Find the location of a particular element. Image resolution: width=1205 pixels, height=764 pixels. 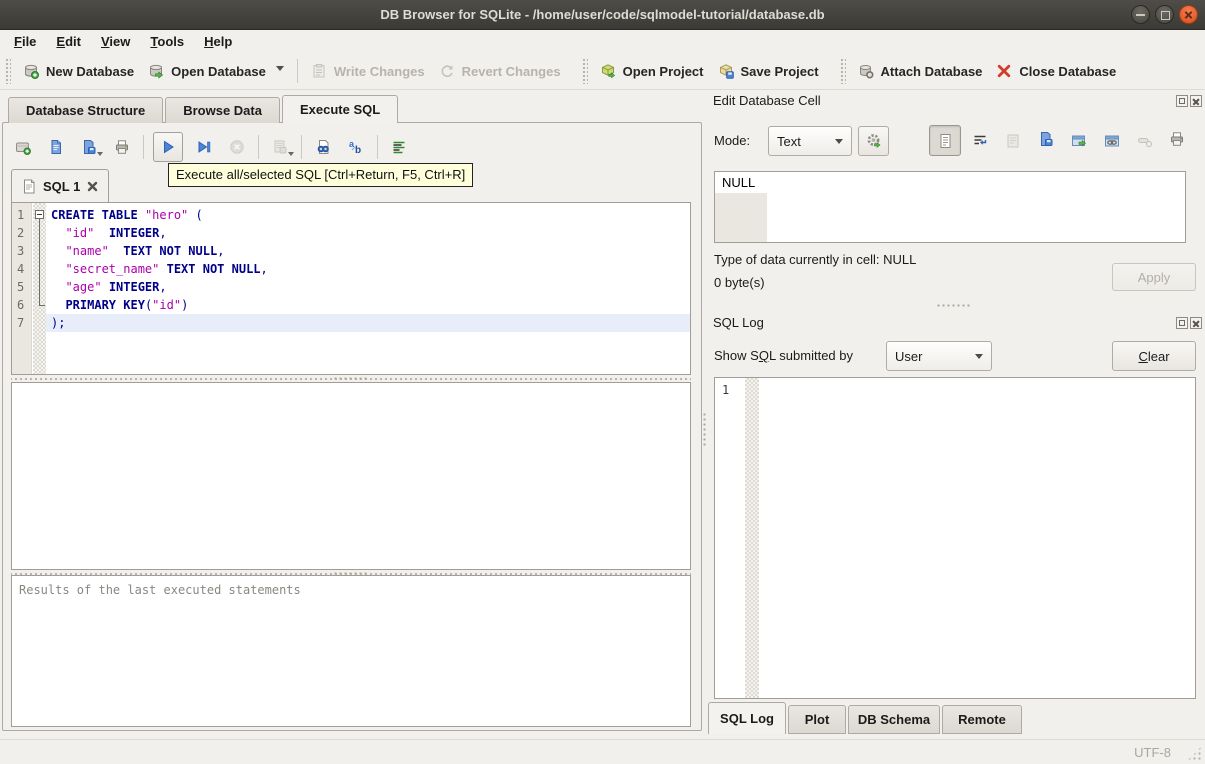

clear-button-label: Clear is located at coordinates (1154, 356).